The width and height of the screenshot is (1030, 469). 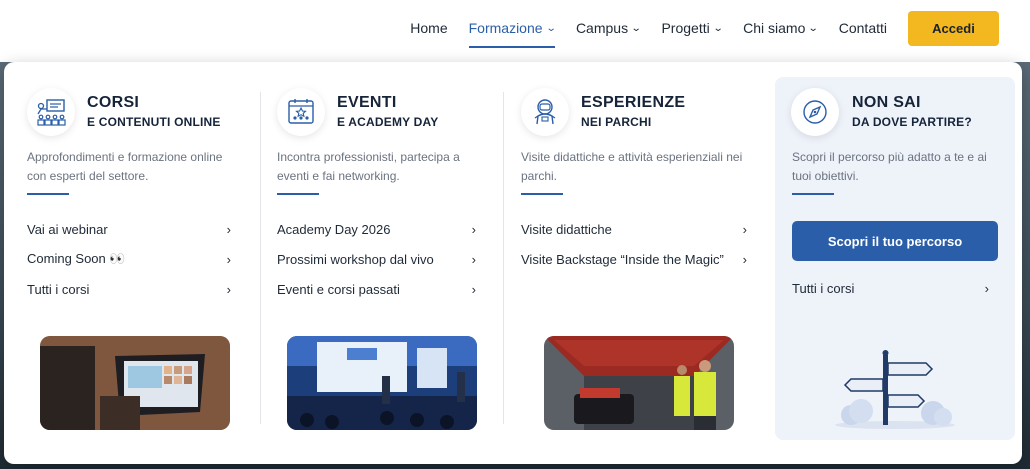 I want to click on nav-formazione: Formazione ⌄, so click(x=512, y=34).